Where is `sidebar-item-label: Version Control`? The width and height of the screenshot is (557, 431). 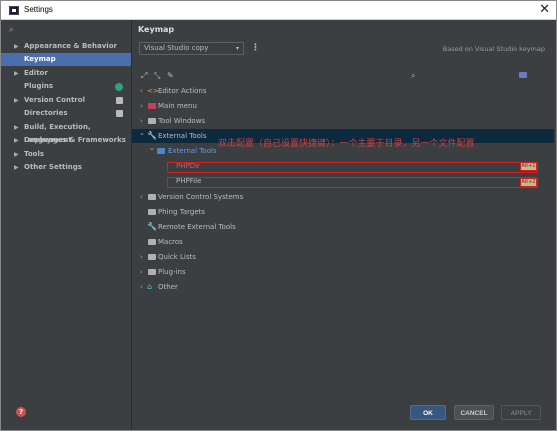 sidebar-item-label: Version Control is located at coordinates (54, 100).